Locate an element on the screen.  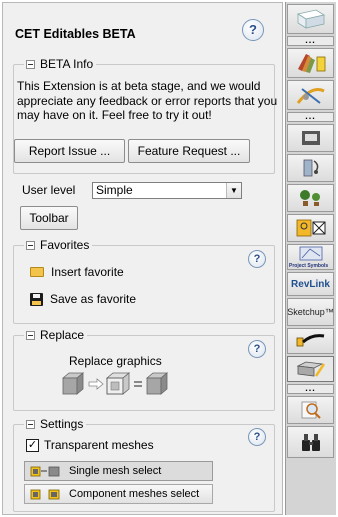
favorites-label: Favorites is located at coordinates (65, 245).